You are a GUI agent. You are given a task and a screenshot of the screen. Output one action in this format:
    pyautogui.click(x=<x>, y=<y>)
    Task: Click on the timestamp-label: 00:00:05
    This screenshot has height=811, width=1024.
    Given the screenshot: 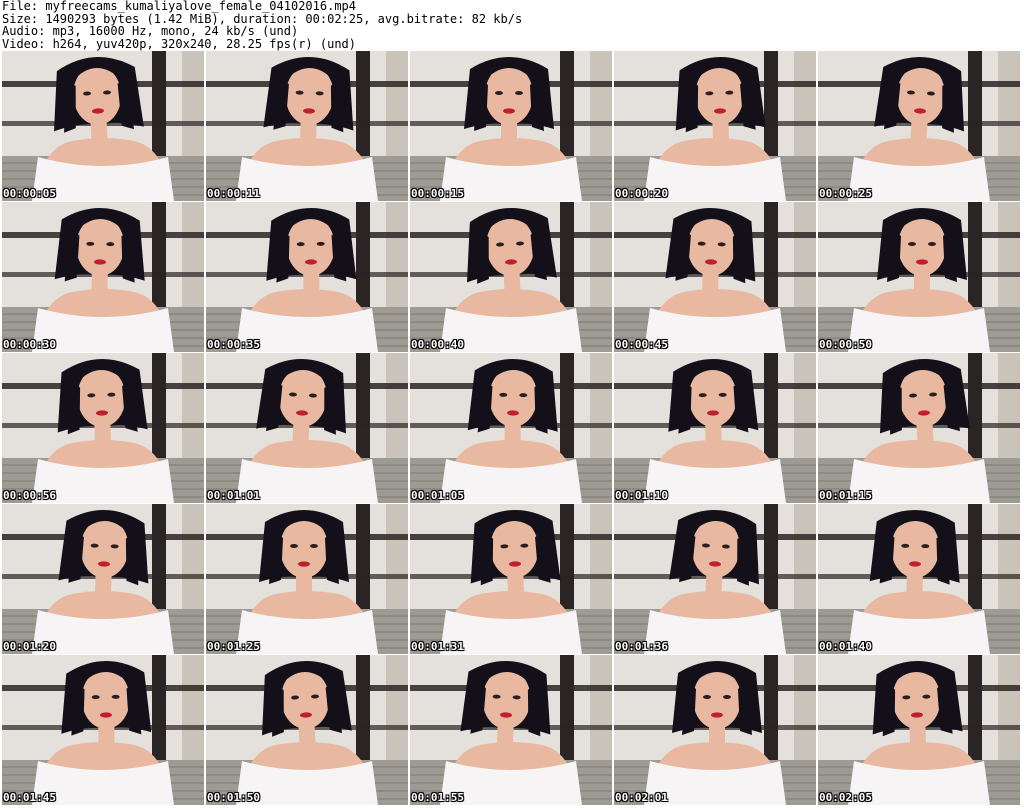 What is the action you would take?
    pyautogui.click(x=29, y=193)
    